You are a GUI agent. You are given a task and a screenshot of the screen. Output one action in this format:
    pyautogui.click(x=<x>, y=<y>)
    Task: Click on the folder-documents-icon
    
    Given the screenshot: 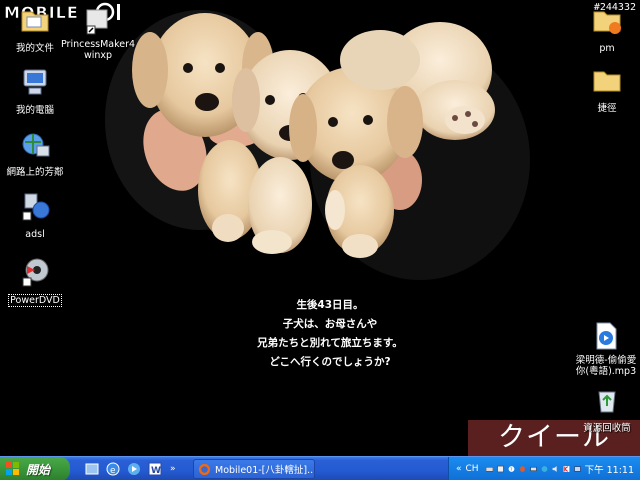 What is the action you would take?
    pyautogui.click(x=35, y=21)
    